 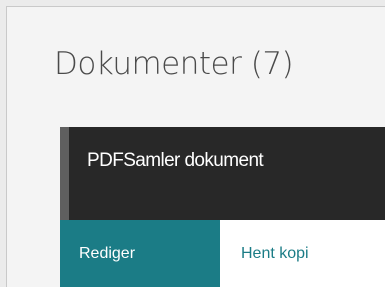 I want to click on document-name: PDFSamler dokument, so click(x=175, y=160).